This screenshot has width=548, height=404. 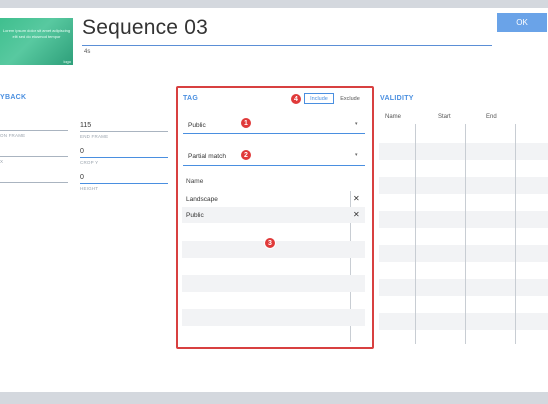 What do you see at coordinates (13, 97) in the screenshot?
I see `playback-heading: YBACK` at bounding box center [13, 97].